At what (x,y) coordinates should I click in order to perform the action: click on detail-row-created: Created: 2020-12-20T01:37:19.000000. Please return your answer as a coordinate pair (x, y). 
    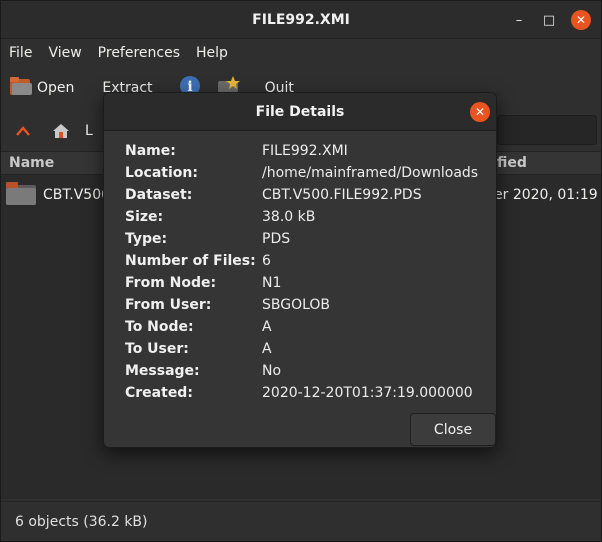
    Looking at the image, I should click on (310, 393).